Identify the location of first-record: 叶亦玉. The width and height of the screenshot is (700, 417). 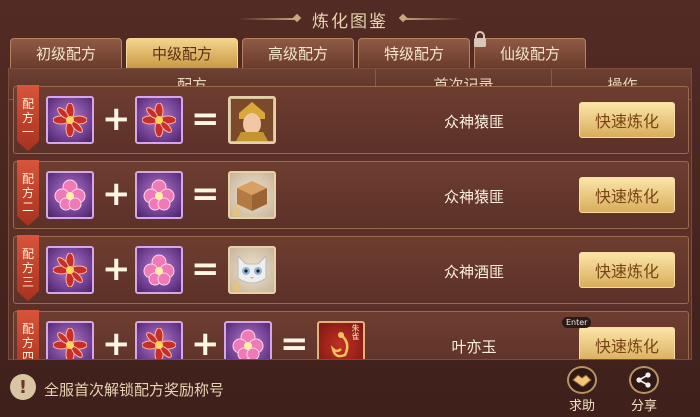
(474, 346).